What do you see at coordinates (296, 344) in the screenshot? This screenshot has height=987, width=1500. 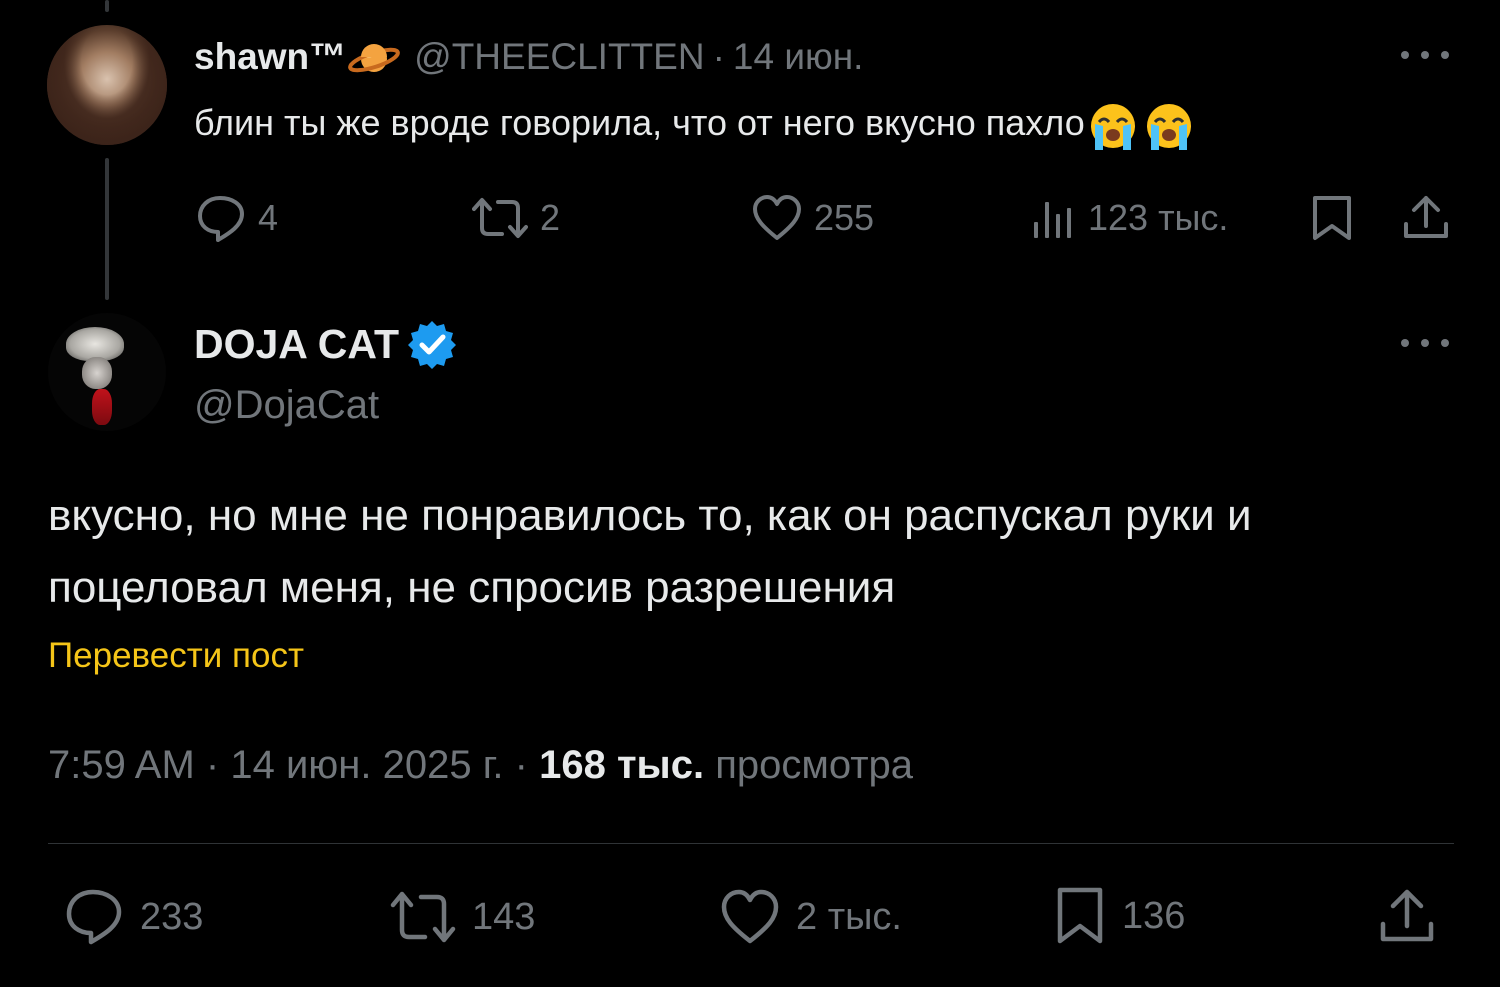 I see `author-name: DOJA CAT` at bounding box center [296, 344].